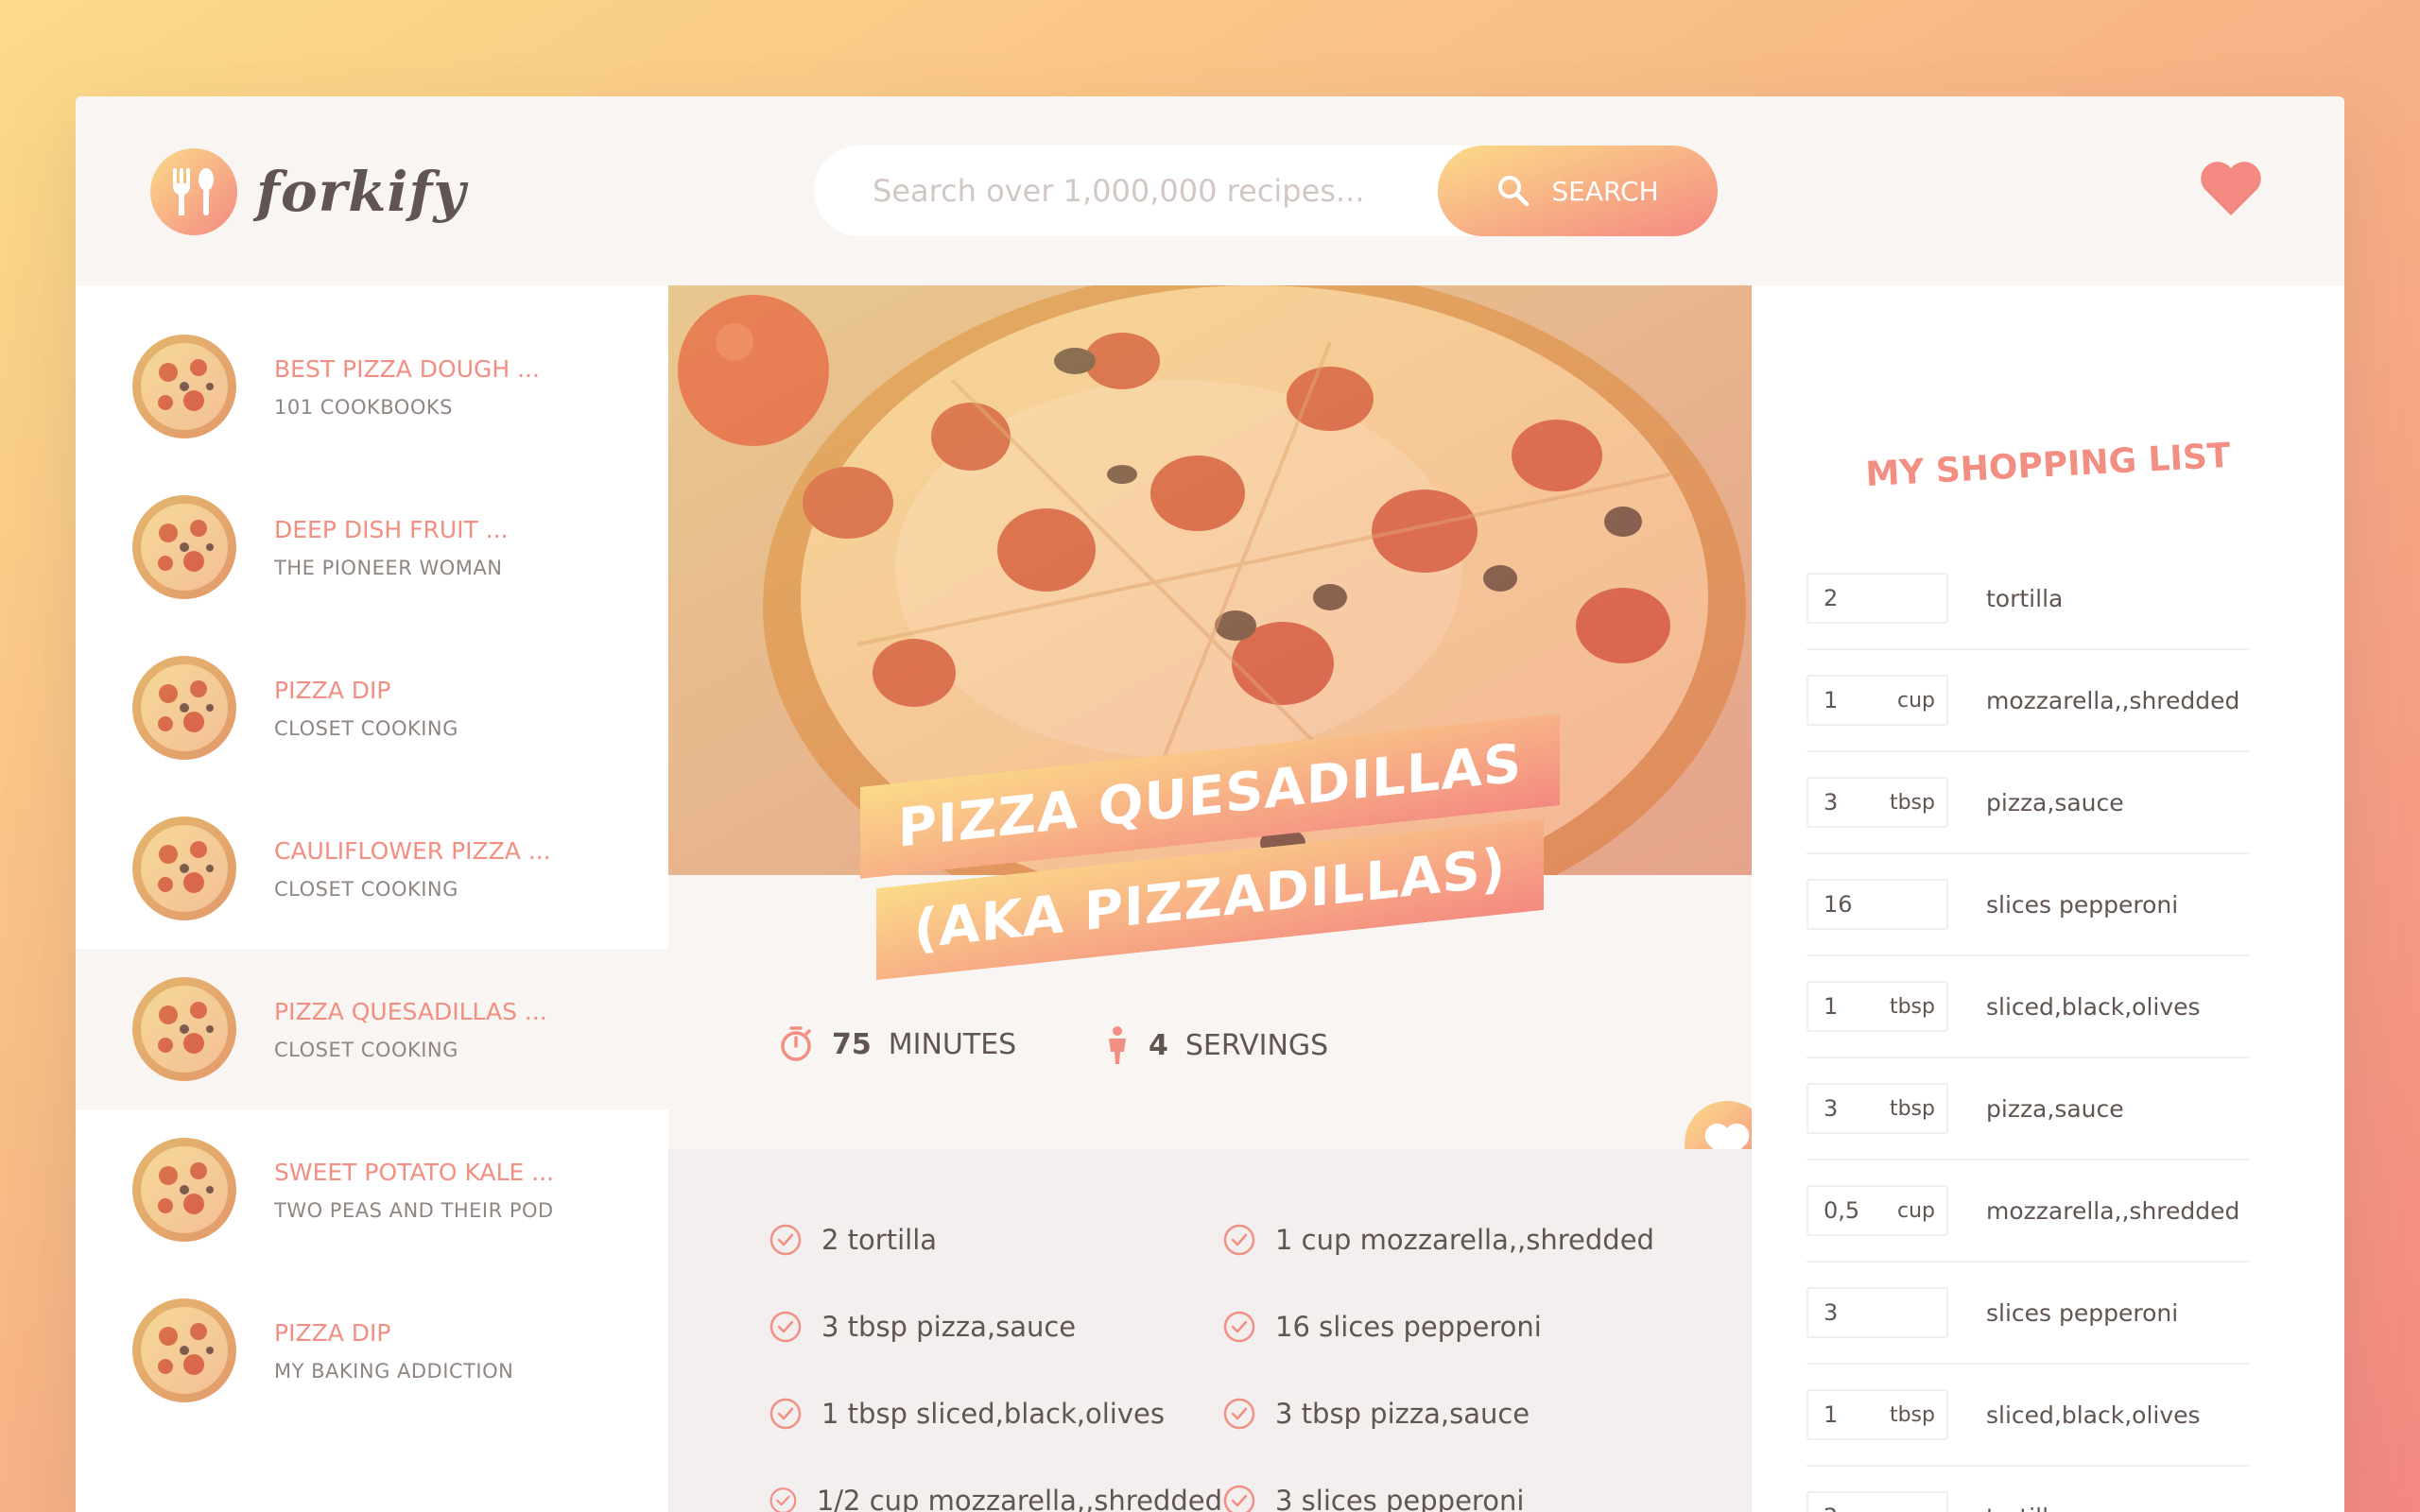  Describe the element at coordinates (1400, 1498) in the screenshot. I see `ingredient-text: 3 slices pepperoni` at that location.